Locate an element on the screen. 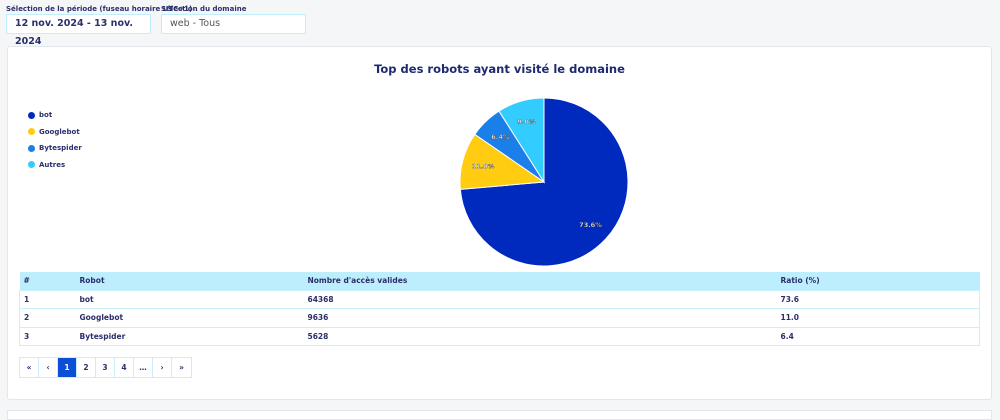  page-button: 3 is located at coordinates (105, 367).